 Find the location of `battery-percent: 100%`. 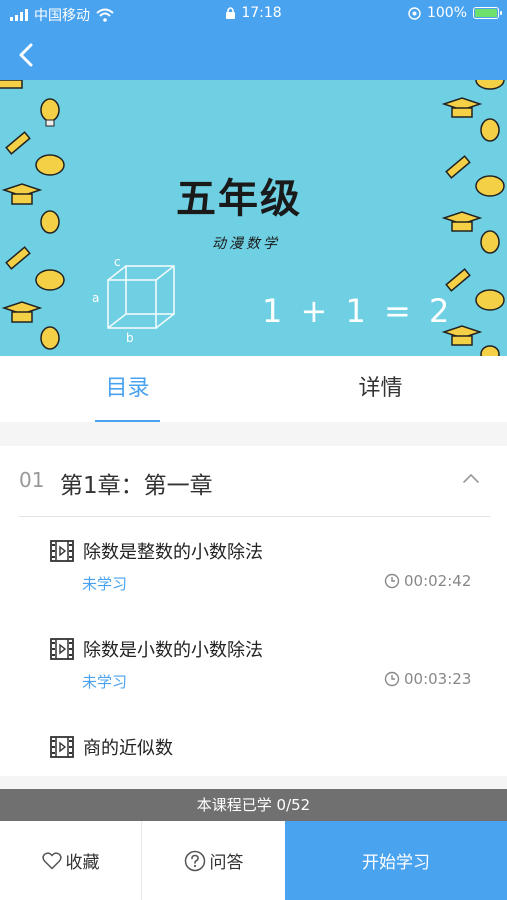

battery-percent: 100% is located at coordinates (446, 13).